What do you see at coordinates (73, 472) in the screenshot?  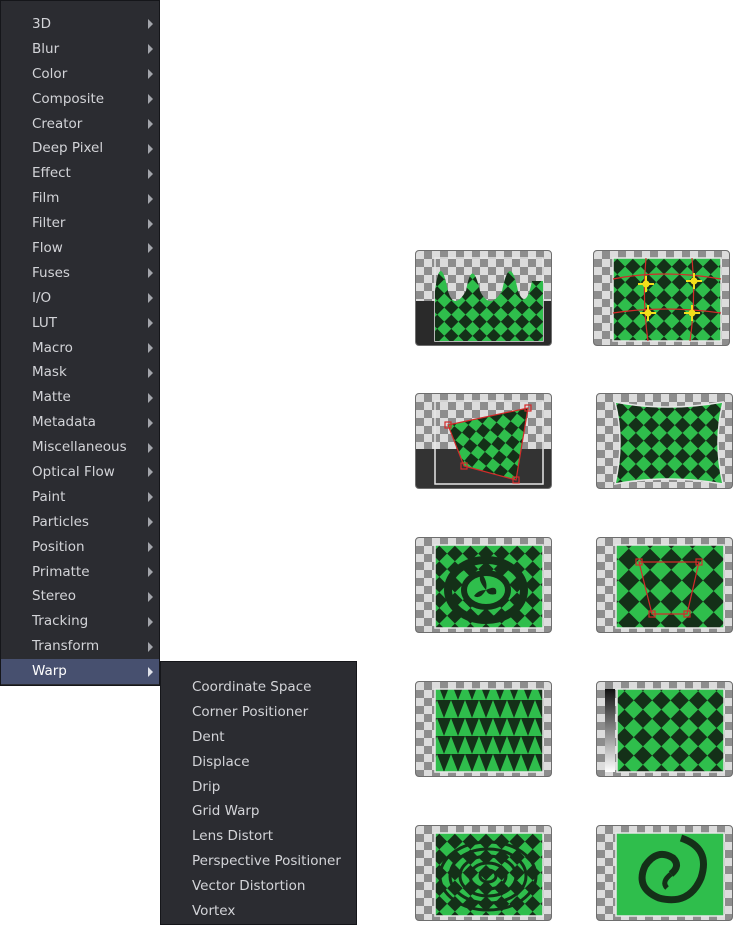 I see `menu-item-label: Optical Flow` at bounding box center [73, 472].